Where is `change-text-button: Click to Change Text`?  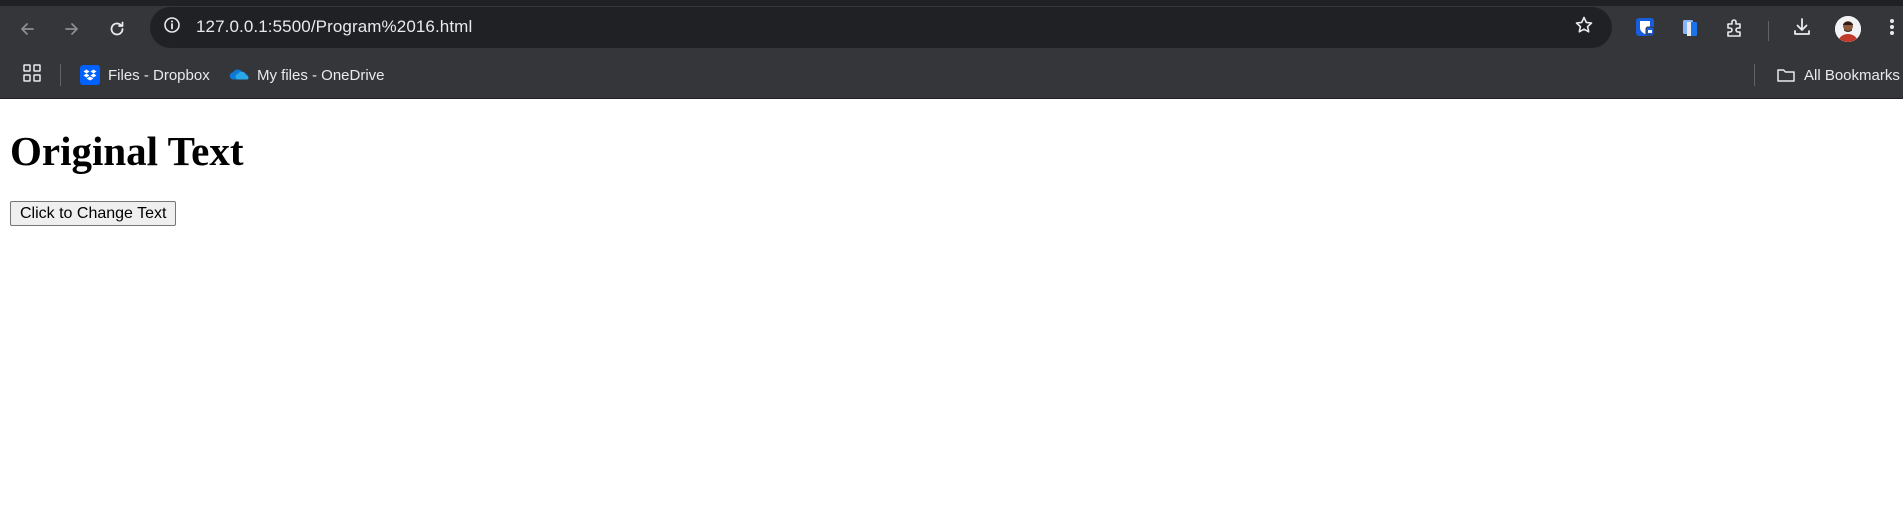 change-text-button: Click to Change Text is located at coordinates (93, 213).